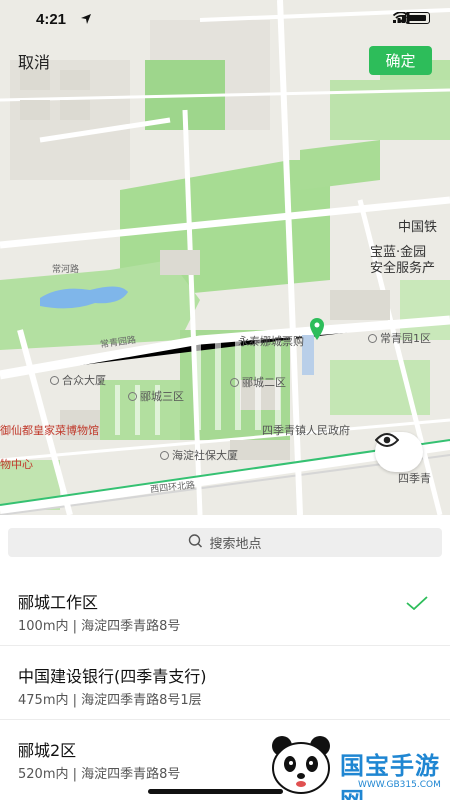 The image size is (450, 800). Describe the element at coordinates (51, 19) in the screenshot. I see `status-time: 4:21` at that location.